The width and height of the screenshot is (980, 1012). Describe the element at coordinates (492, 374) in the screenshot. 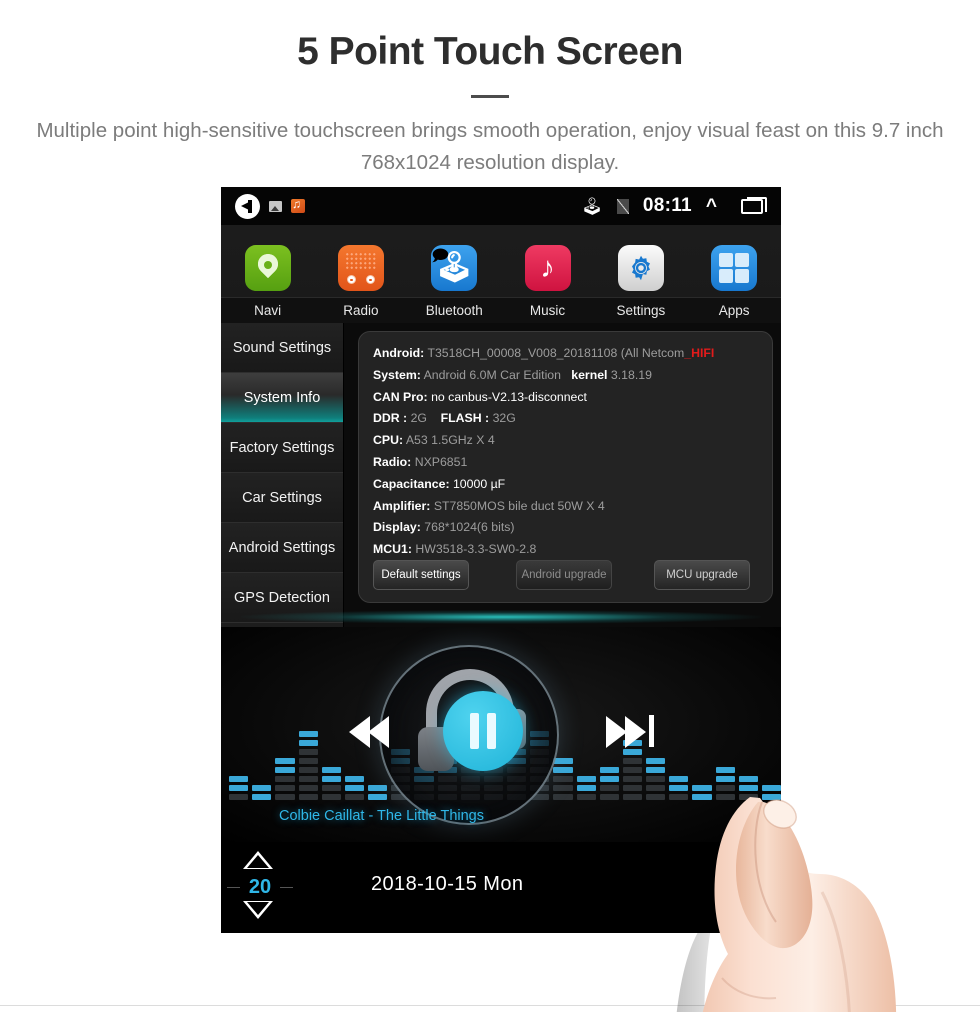

I see `info-value-system: Android 6.0M Car Edition` at that location.